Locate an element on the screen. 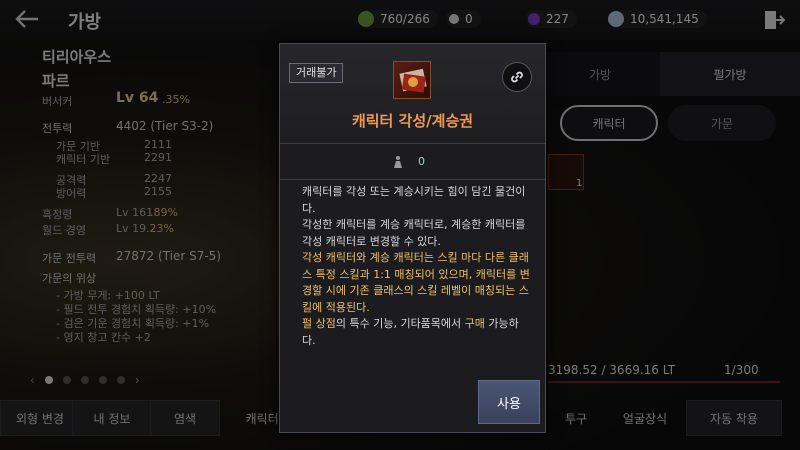  item-title: 캐릭터 각성/계승권 is located at coordinates (412, 121).